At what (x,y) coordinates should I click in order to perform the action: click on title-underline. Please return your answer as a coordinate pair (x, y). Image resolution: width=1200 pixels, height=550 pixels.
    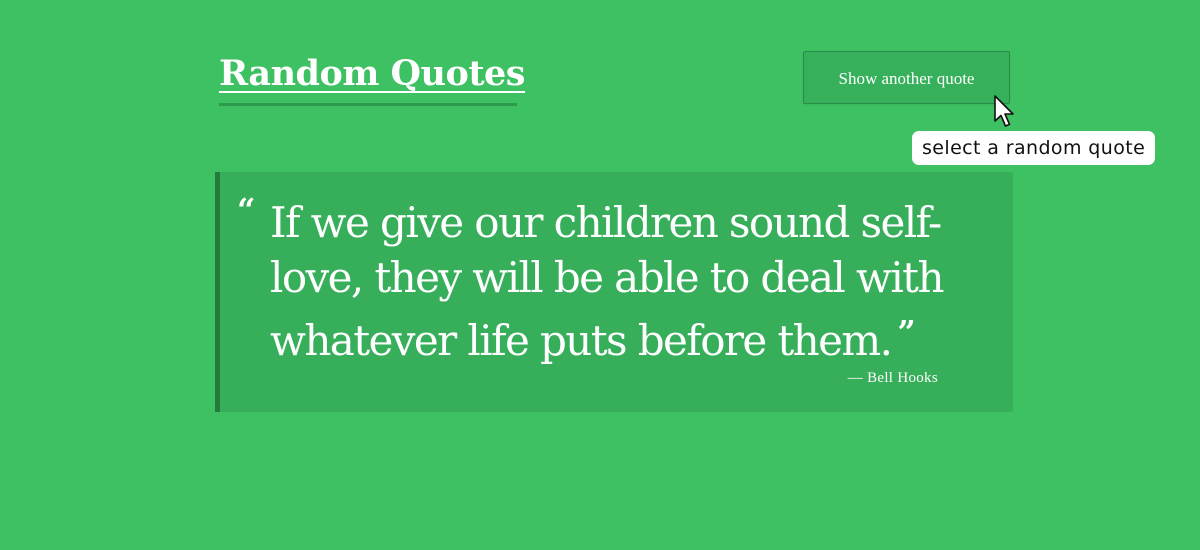
    Looking at the image, I should click on (368, 104).